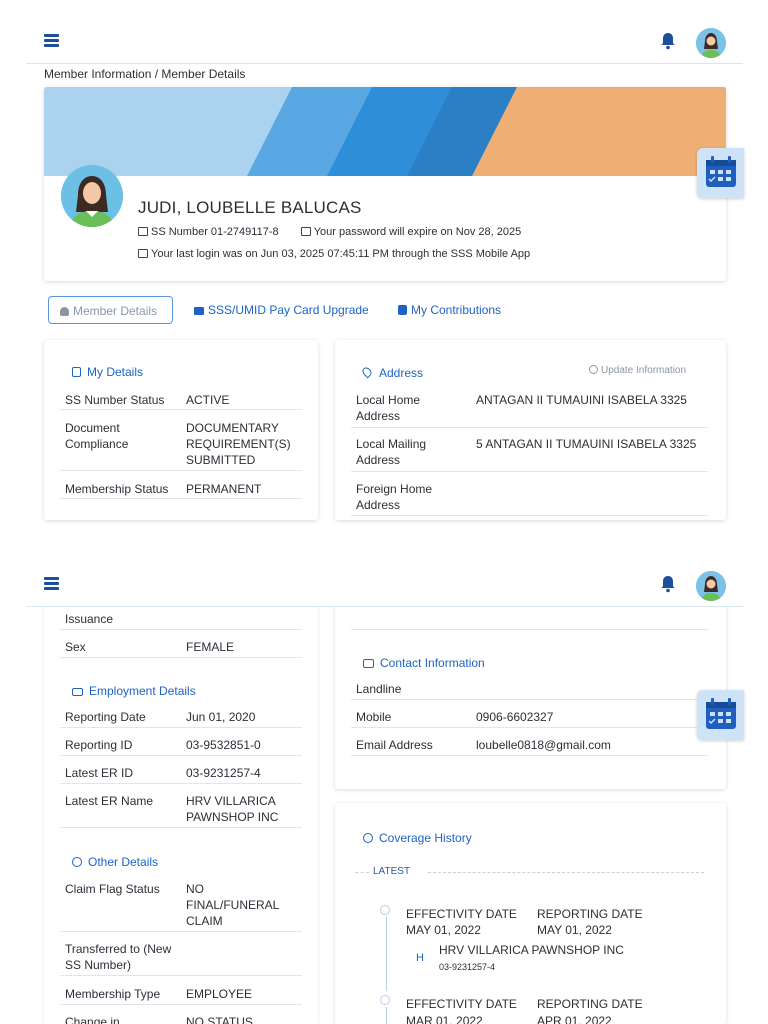  Describe the element at coordinates (215, 232) in the screenshot. I see `ss-number-text: SS Number 01-2749117-8` at that location.